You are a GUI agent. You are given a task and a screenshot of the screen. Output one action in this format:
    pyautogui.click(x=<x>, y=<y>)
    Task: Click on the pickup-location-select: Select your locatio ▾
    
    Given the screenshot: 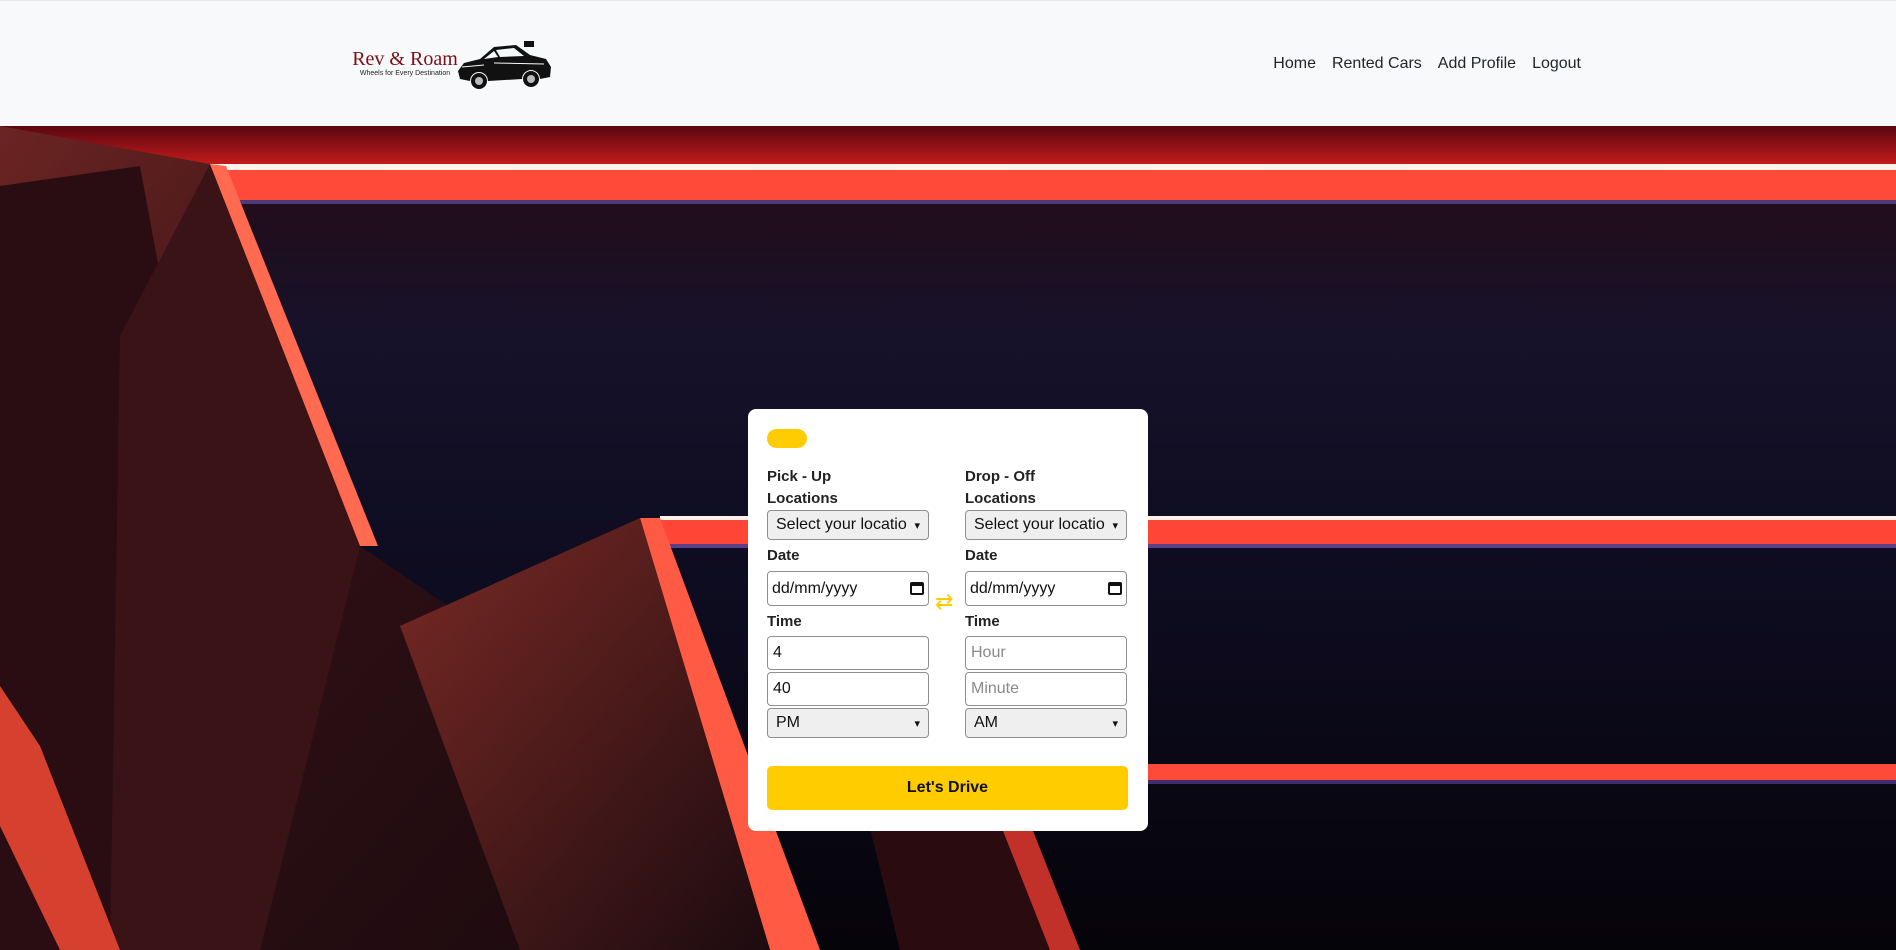 What is the action you would take?
    pyautogui.click(x=848, y=525)
    